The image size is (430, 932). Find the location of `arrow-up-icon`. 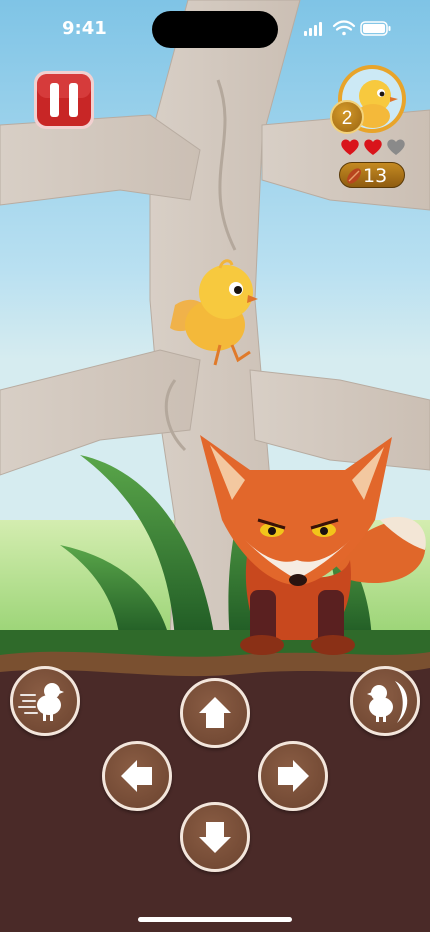

arrow-up-icon is located at coordinates (215, 712).